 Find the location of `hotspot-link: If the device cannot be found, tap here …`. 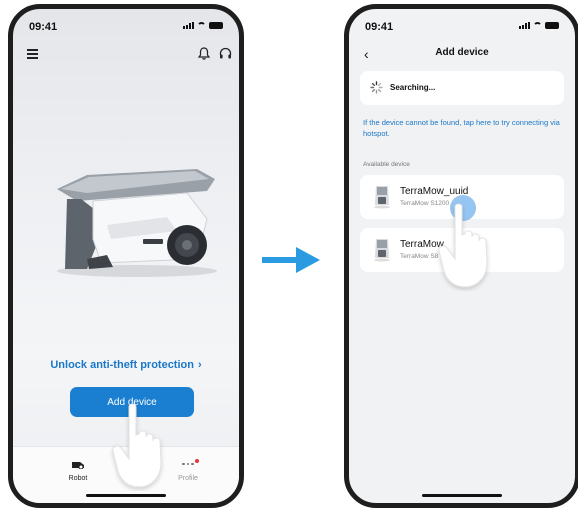

hotspot-link: If the device cannot be found, tap here … is located at coordinates (462, 128).